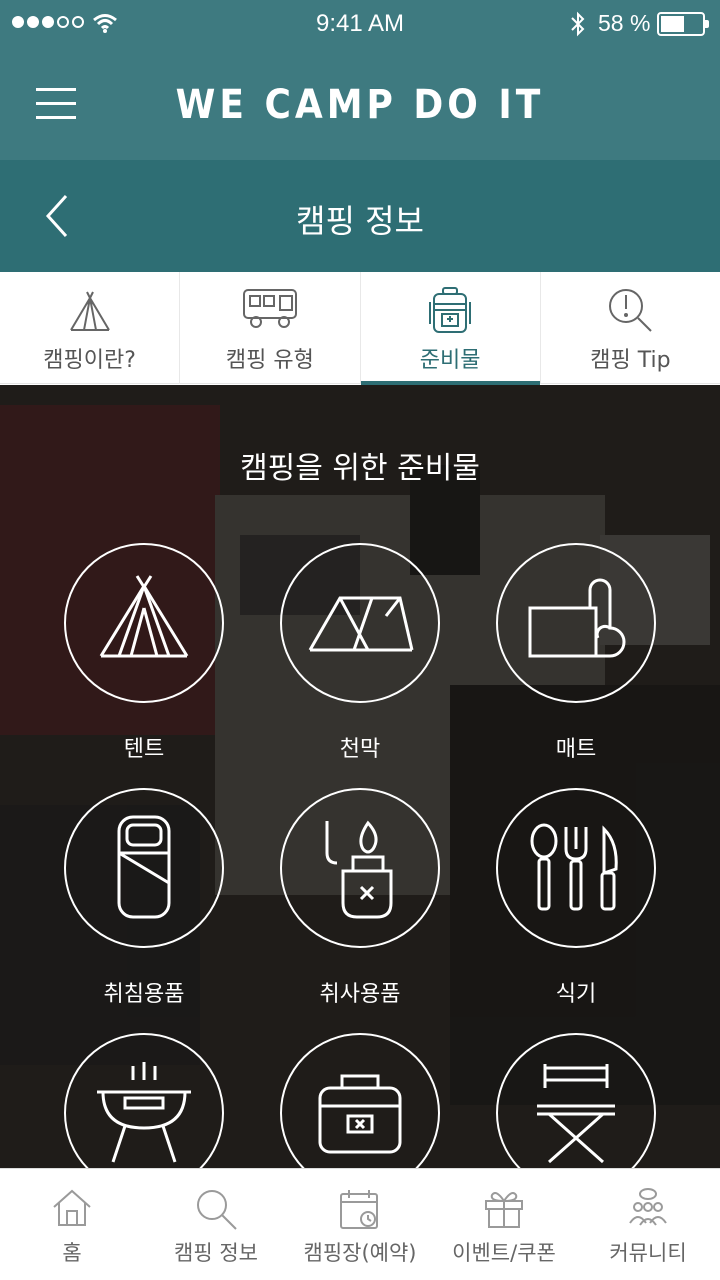 Image resolution: width=720 pixels, height=1280 pixels. Describe the element at coordinates (450, 360) in the screenshot. I see `tab-label: 준비물` at that location.